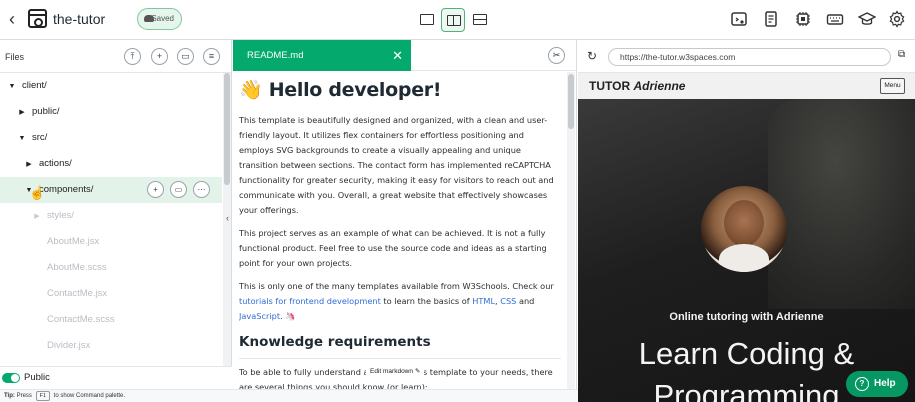  What do you see at coordinates (211, 56) in the screenshot?
I see `filter-button: ≡` at bounding box center [211, 56].